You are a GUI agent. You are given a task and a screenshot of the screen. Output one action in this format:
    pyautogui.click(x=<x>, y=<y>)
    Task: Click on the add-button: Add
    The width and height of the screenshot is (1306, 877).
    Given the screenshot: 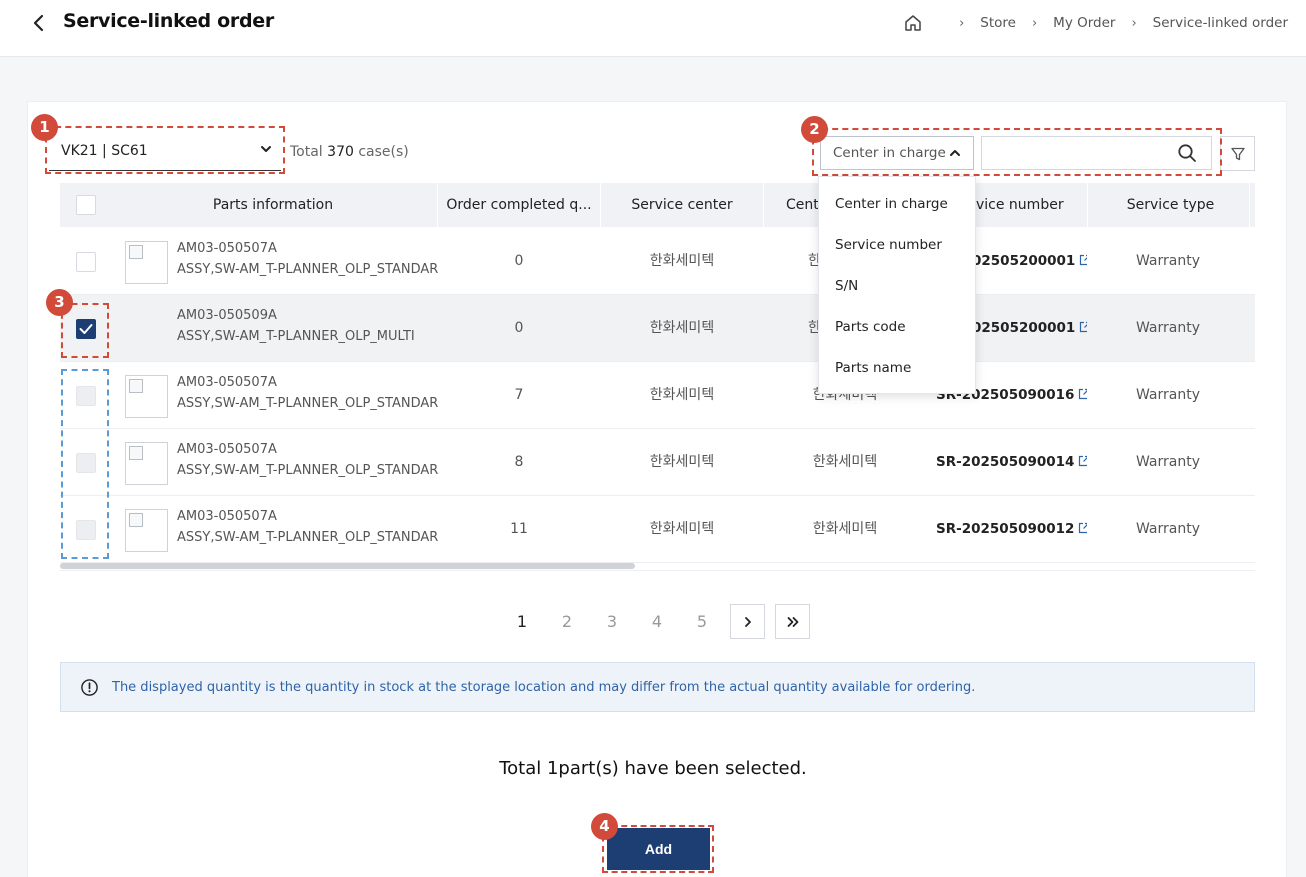 What is the action you would take?
    pyautogui.click(x=658, y=849)
    